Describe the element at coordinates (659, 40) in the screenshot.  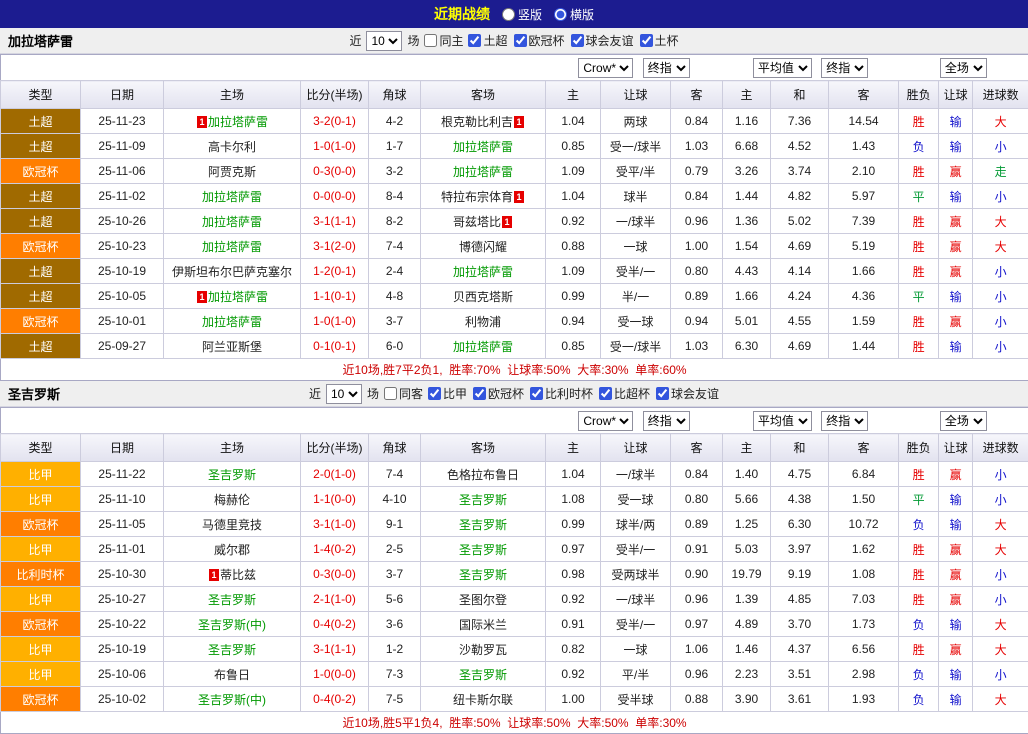
I see `league-filter: 土杯` at that location.